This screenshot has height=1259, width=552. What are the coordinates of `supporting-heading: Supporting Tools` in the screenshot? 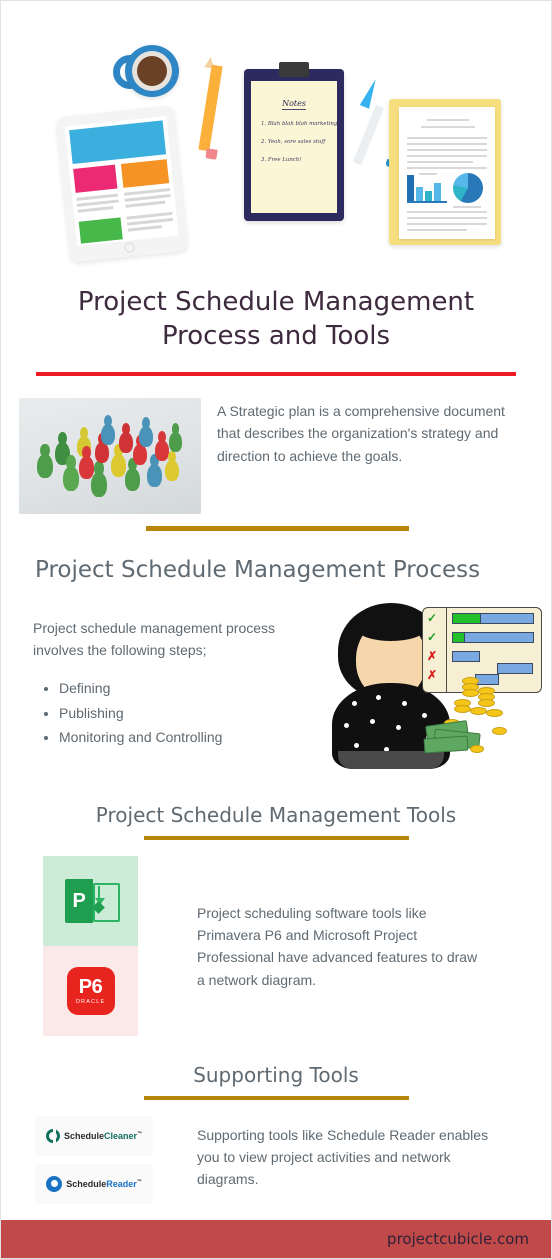 It's located at (276, 1074).